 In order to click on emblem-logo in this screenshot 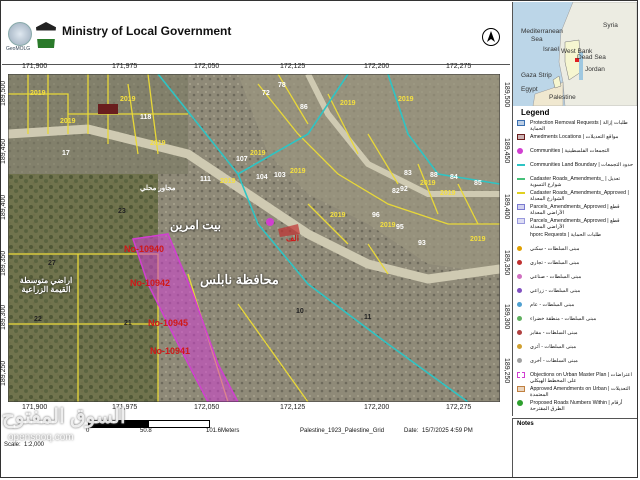, I will do `click(46, 35)`.